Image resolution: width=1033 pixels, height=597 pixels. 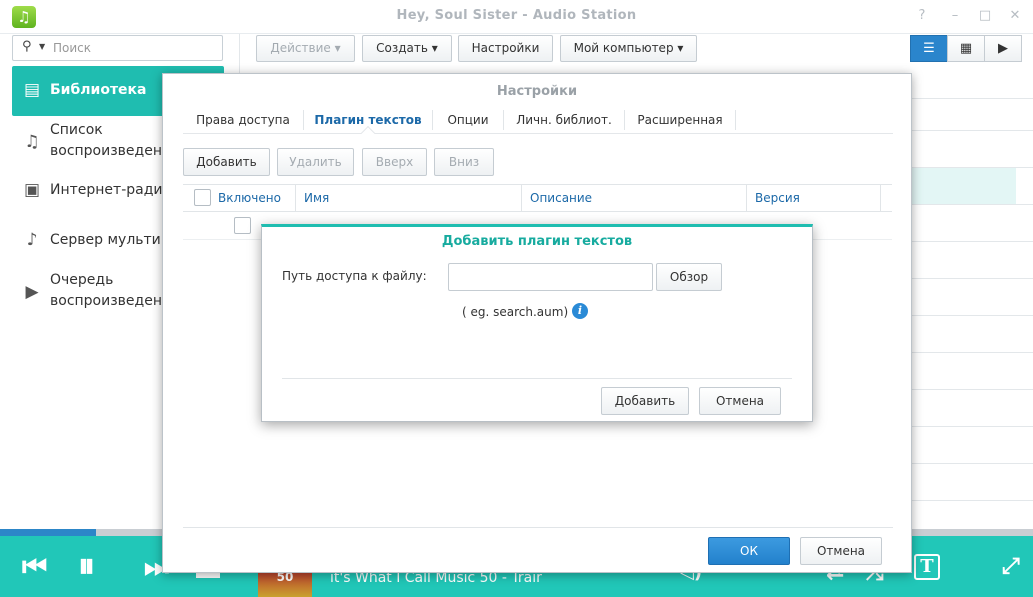 I want to click on sidebar-item-label: Очередь воспроизведения, so click(x=112, y=290).